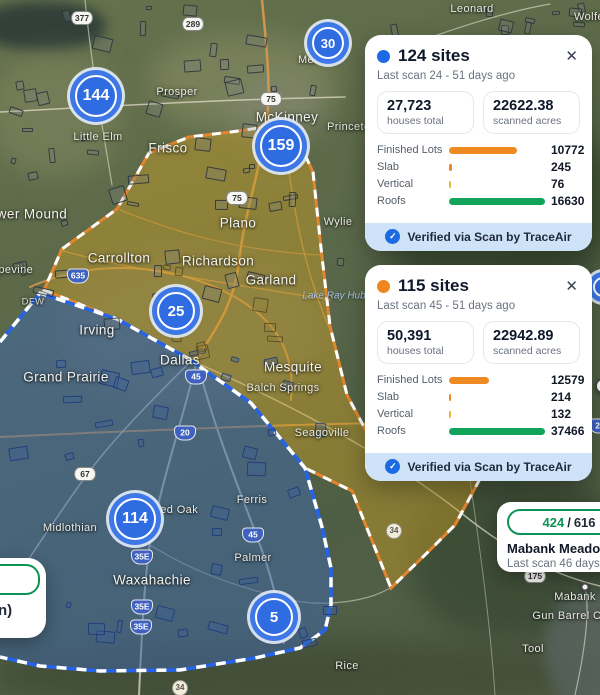  What do you see at coordinates (281, 146) in the screenshot?
I see `cluster-marker-159: 159` at bounding box center [281, 146].